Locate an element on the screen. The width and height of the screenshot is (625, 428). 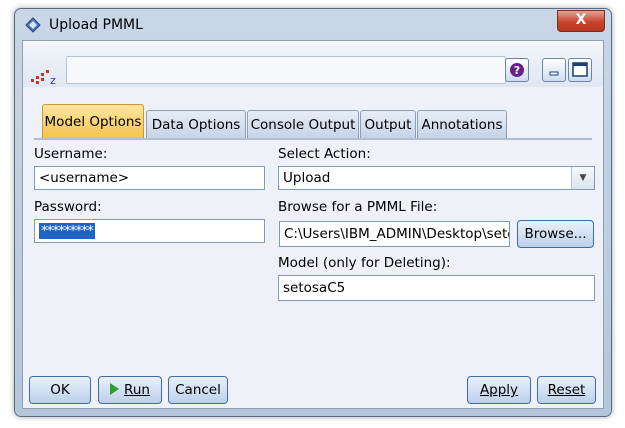
cancel-button: Cancel is located at coordinates (198, 390).